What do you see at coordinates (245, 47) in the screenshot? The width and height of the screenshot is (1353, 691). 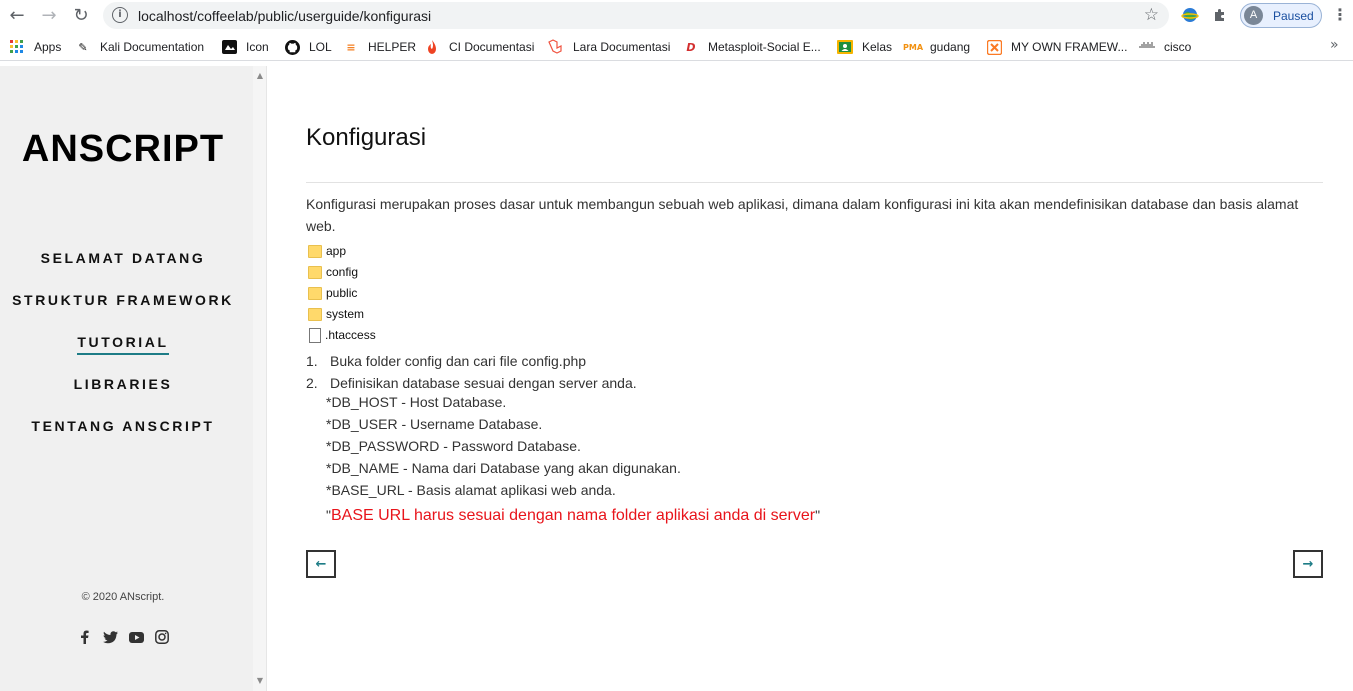 I see `bookmark-icon-site: Icon` at bounding box center [245, 47].